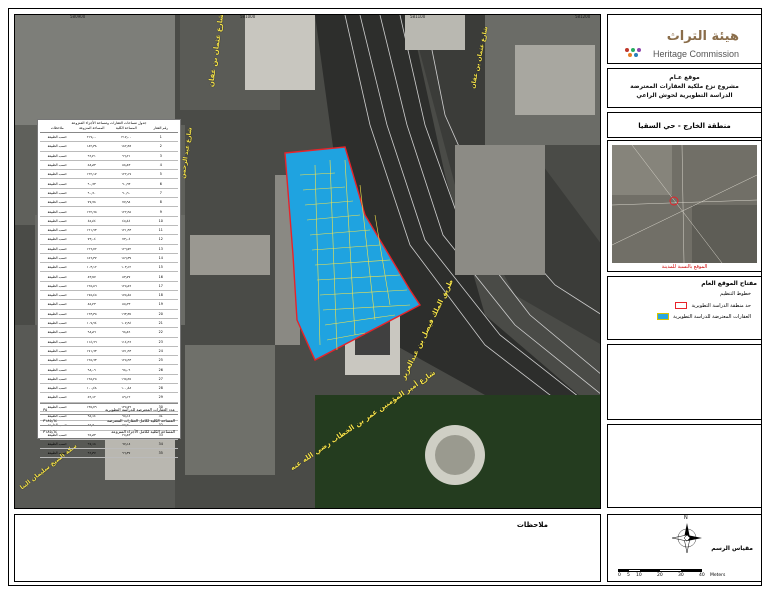 This screenshot has width=770, height=595. What do you see at coordinates (686, 538) in the screenshot?
I see `north-arrow-icon` at bounding box center [686, 538].